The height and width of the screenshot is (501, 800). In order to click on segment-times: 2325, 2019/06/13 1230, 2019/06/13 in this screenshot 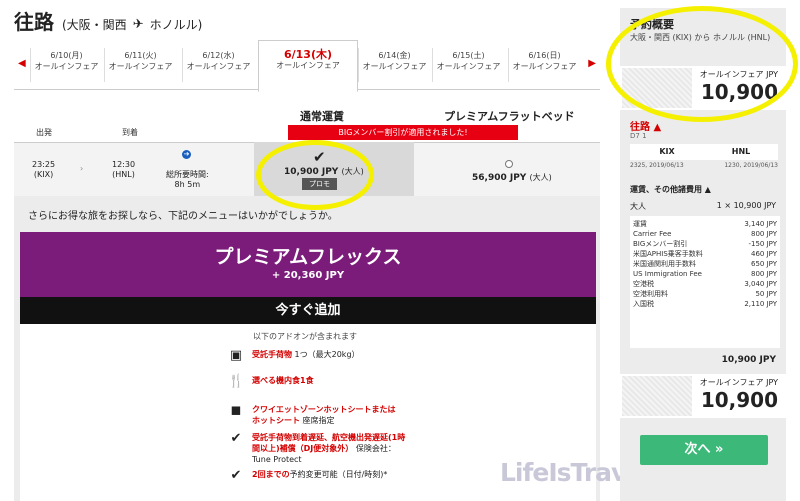, I will do `click(704, 165)`.